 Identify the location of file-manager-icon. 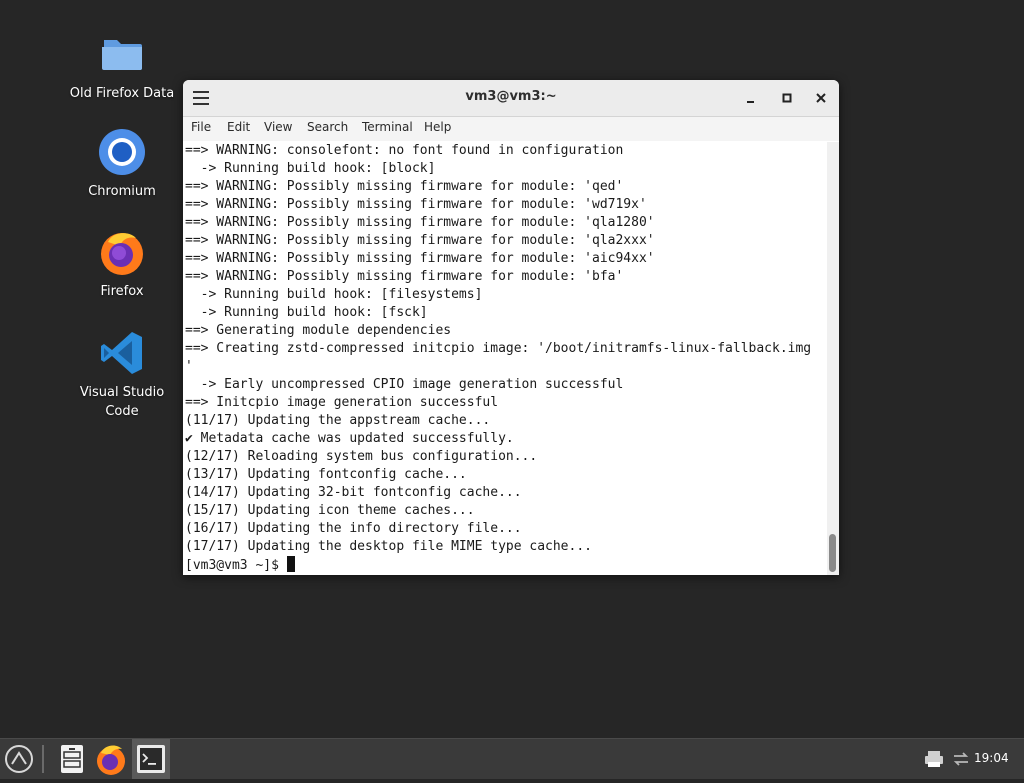
(72, 759).